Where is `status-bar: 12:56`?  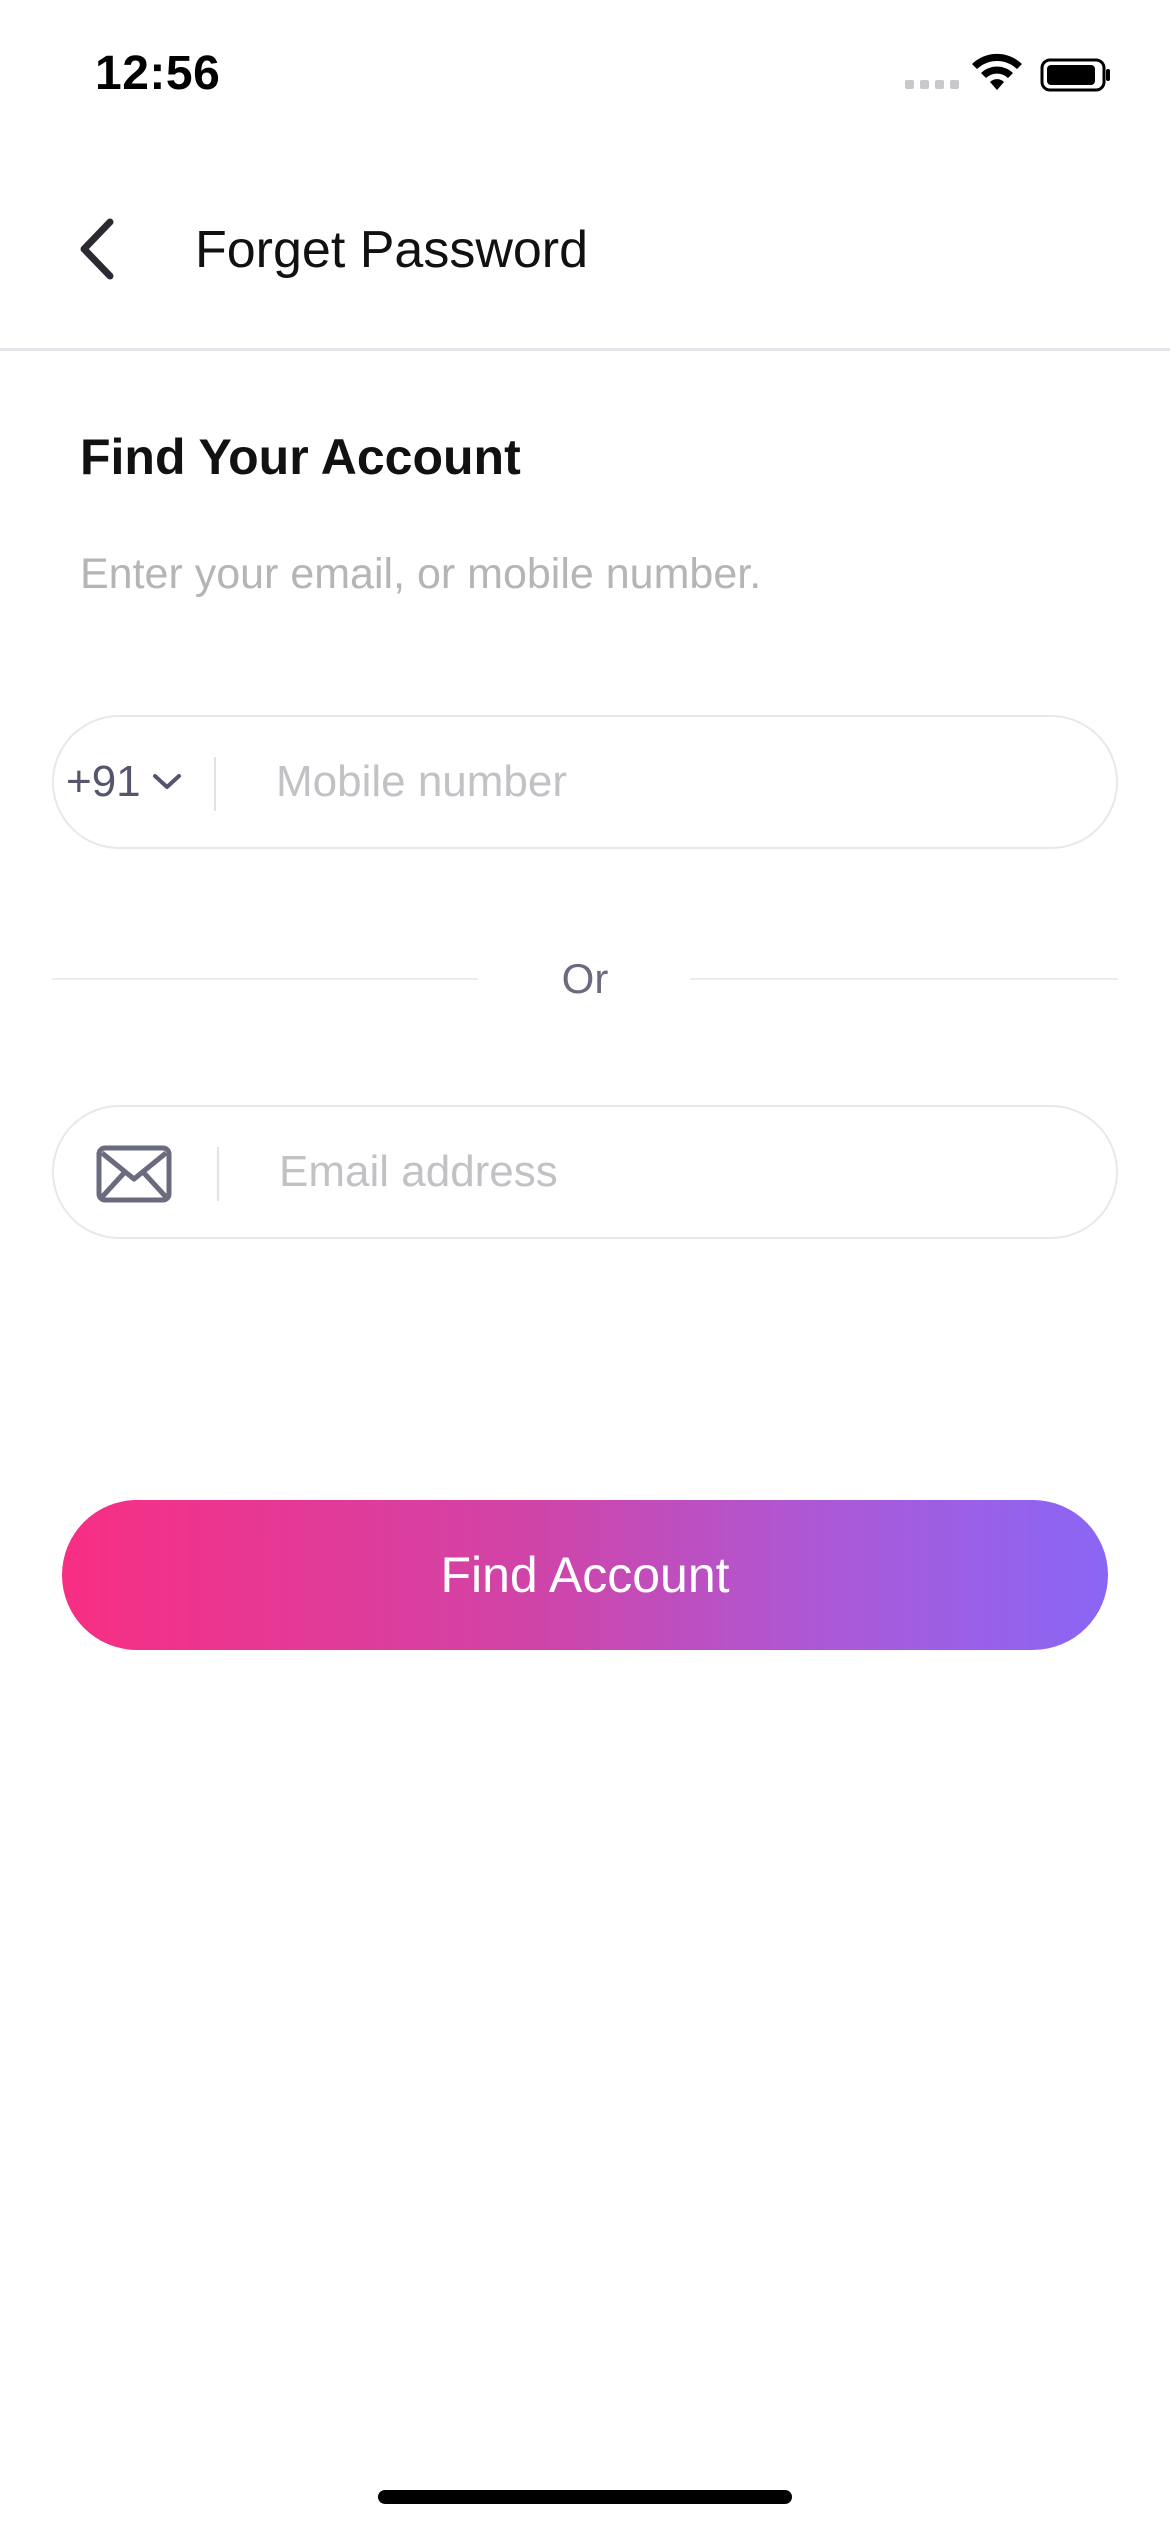
status-bar: 12:56 is located at coordinates (585, 75).